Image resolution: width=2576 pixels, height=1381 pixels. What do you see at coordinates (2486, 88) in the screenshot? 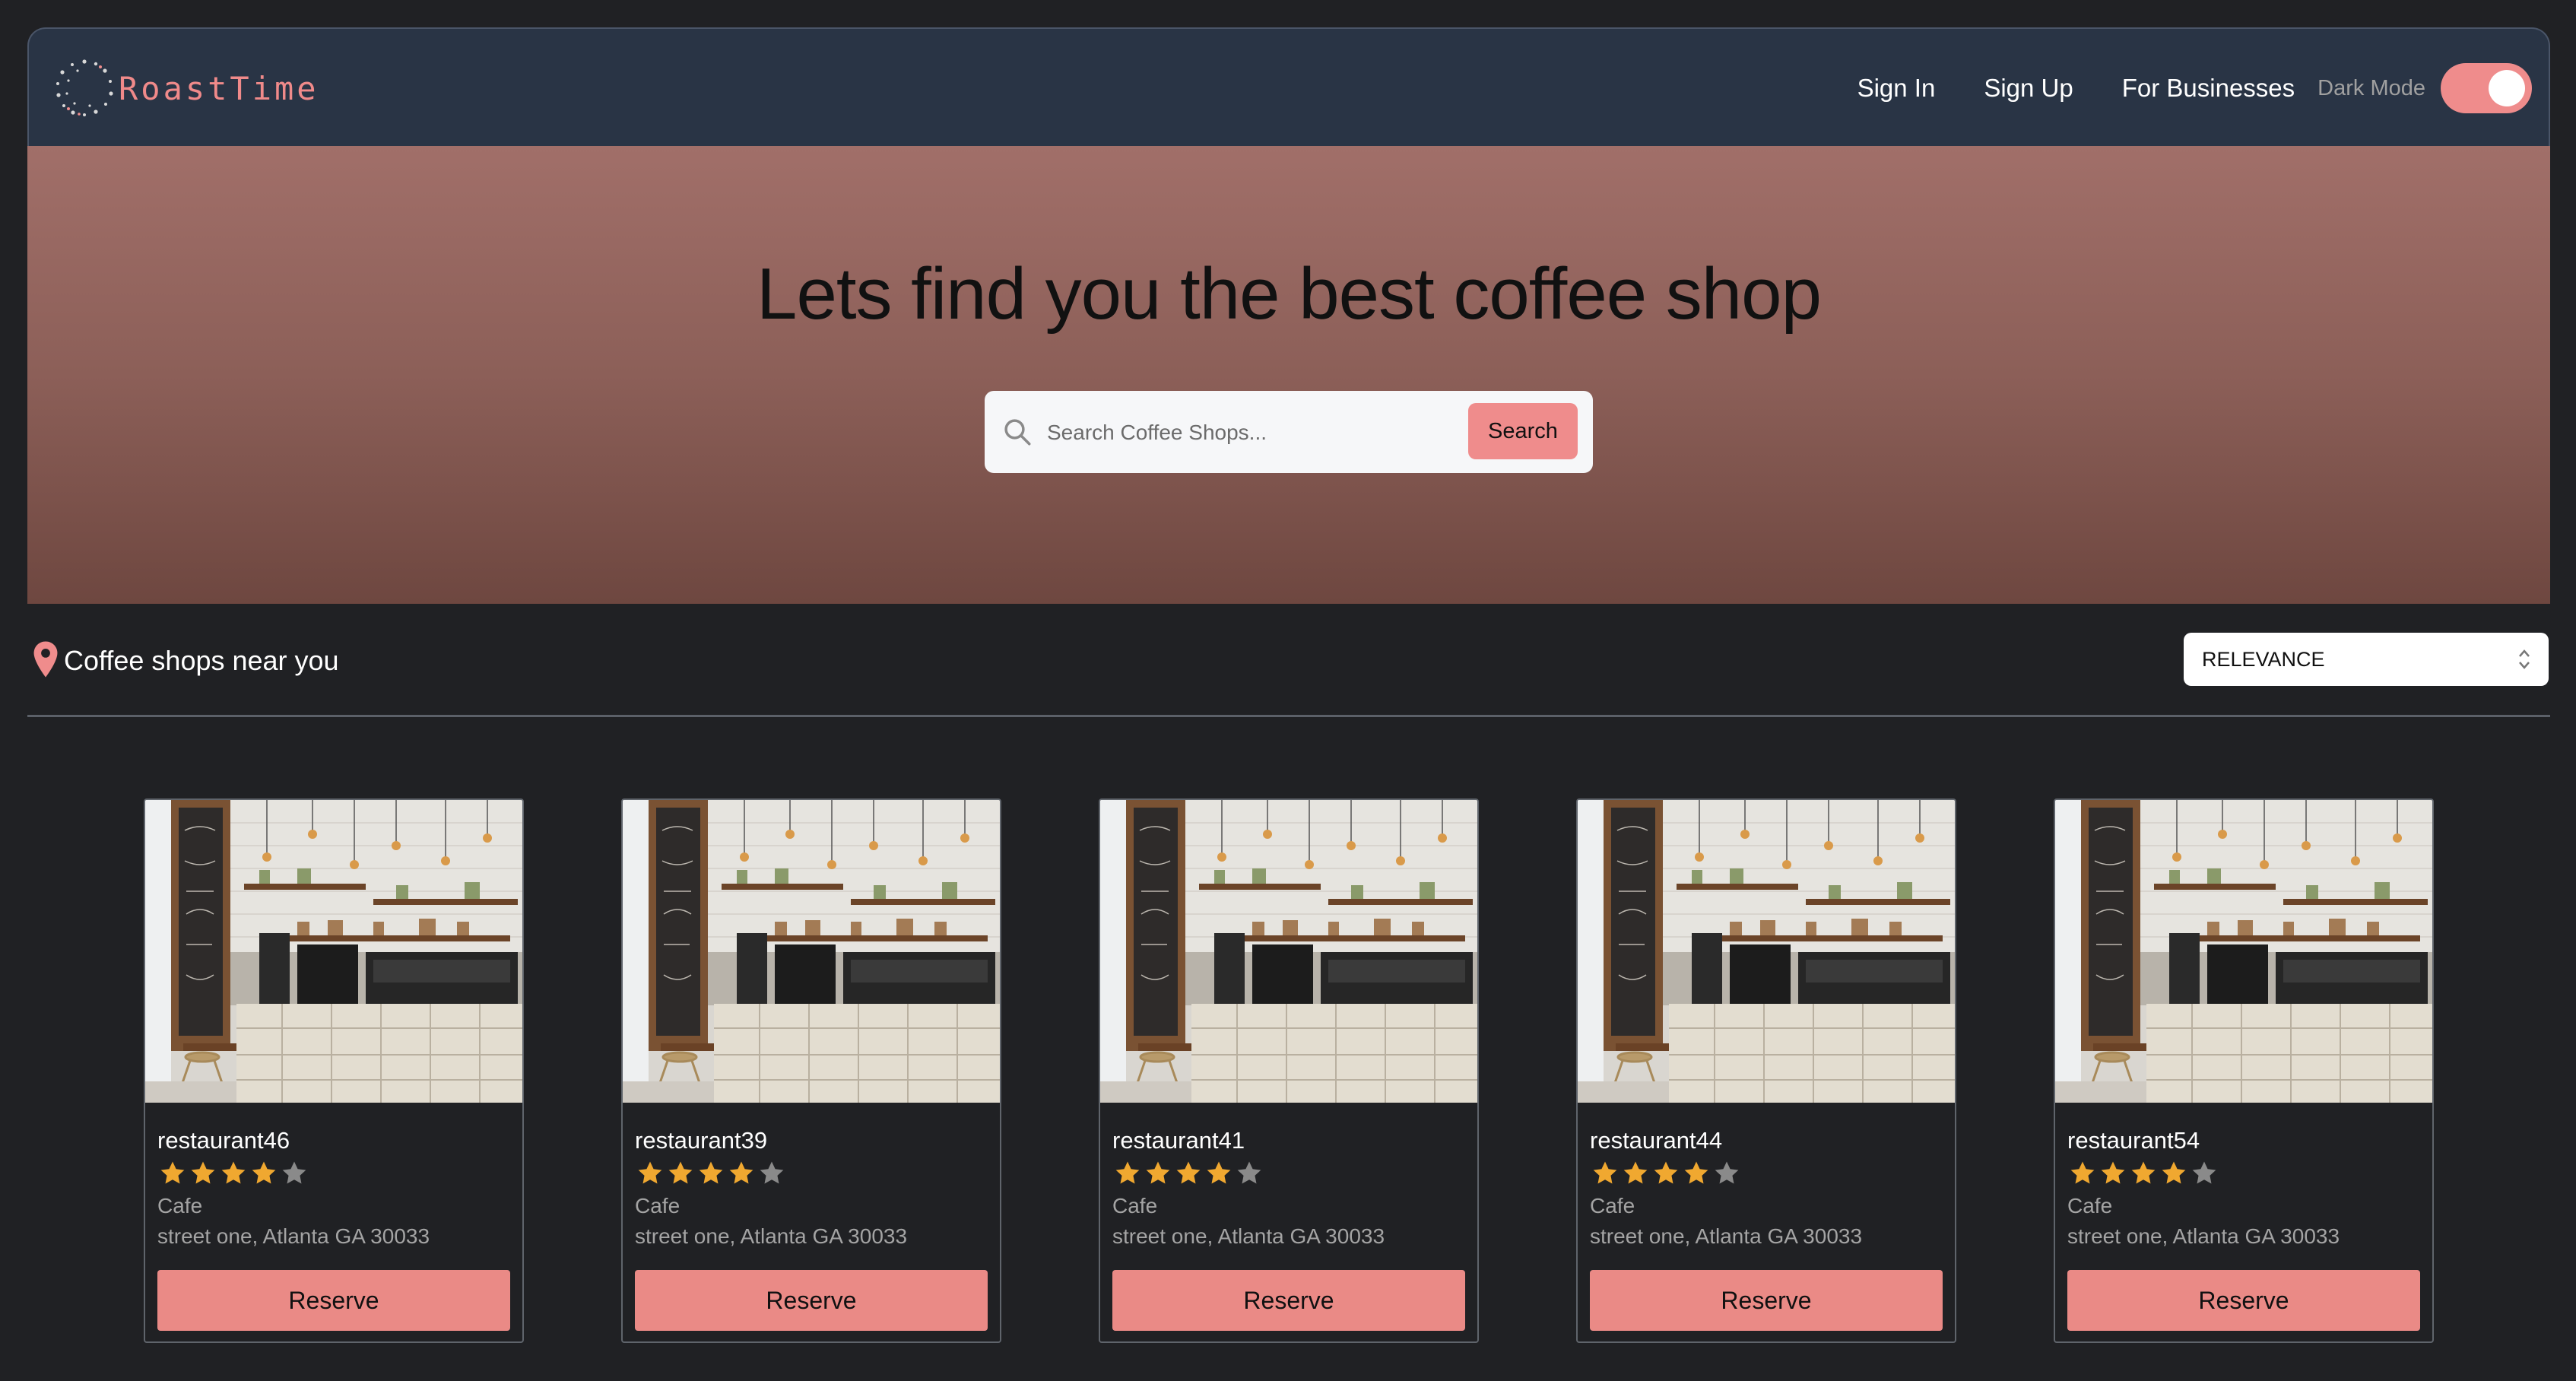
I see `dark-mode-toggle` at bounding box center [2486, 88].